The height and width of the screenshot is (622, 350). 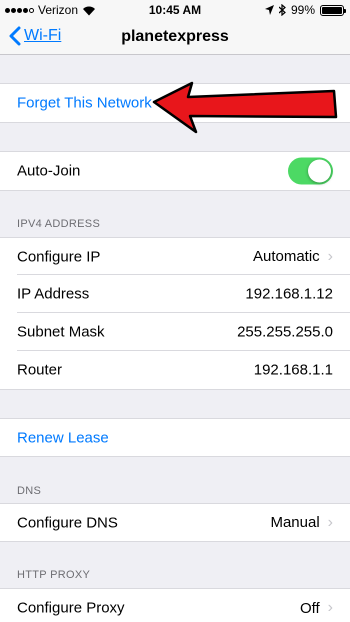 What do you see at coordinates (175, 294) in the screenshot?
I see `ip-address-row: IP Address 192.168.1.12` at bounding box center [175, 294].